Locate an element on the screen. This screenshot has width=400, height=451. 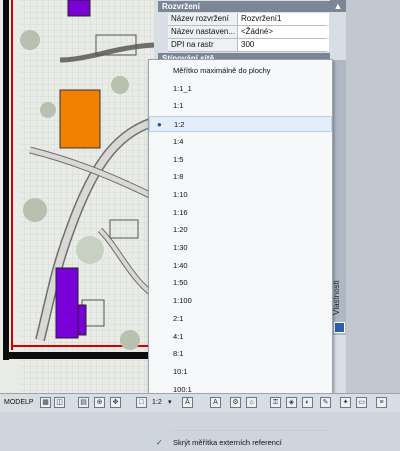
isolate-objects-icon: ◐ is located at coordinates (307, 402).